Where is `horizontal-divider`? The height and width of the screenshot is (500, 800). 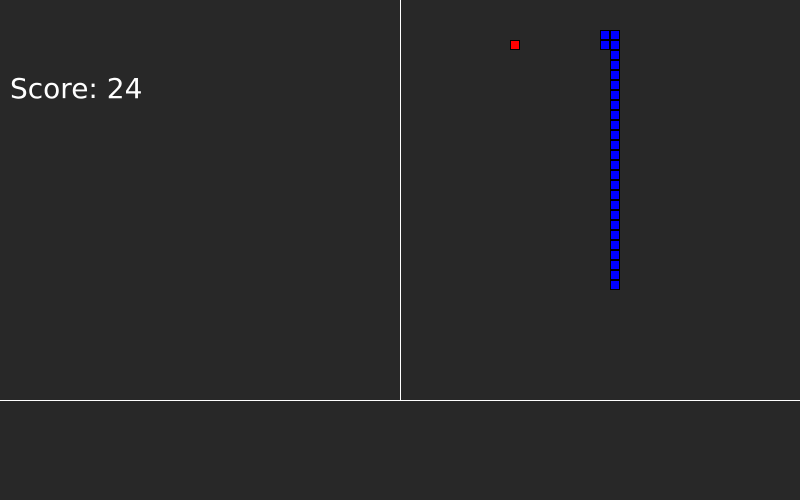 horizontal-divider is located at coordinates (400, 400).